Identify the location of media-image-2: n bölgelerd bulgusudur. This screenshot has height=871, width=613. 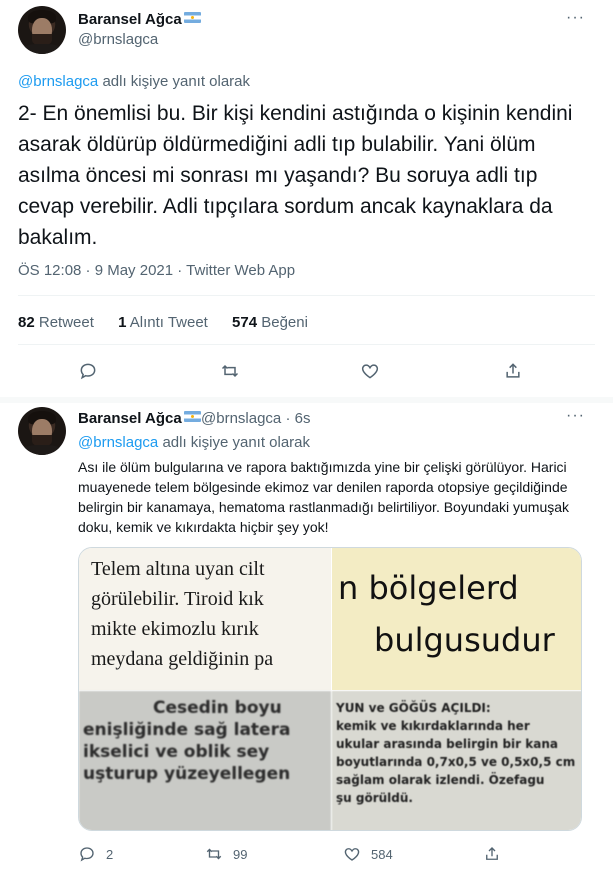
(456, 619).